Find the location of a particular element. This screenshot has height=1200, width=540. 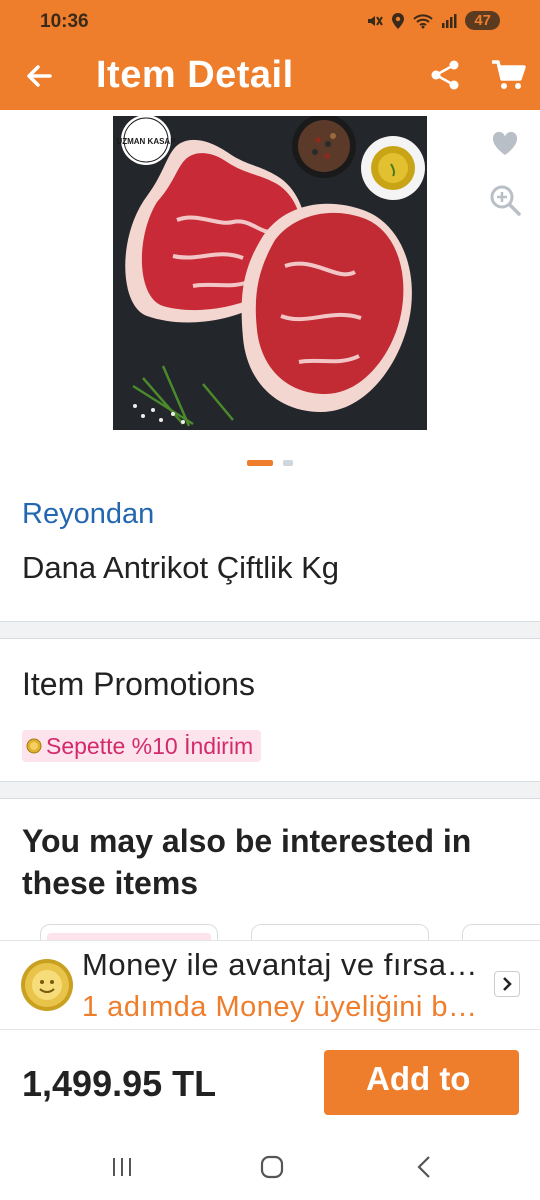

promotion-tag: Sepette %10 İndirim is located at coordinates (142, 746).